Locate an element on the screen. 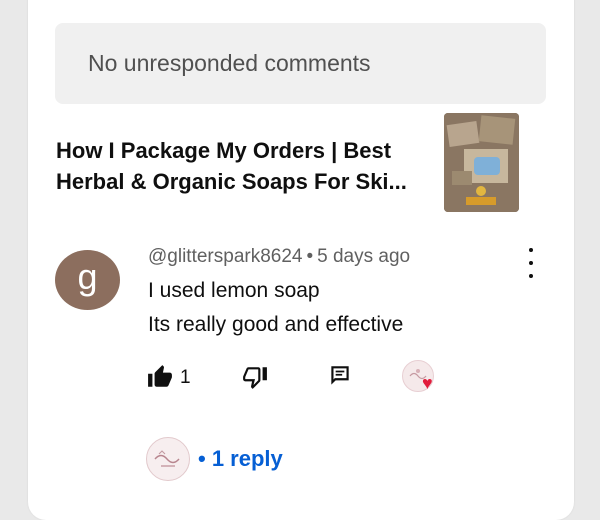 The height and width of the screenshot is (520, 600). avatar-letter: g is located at coordinates (87, 276).